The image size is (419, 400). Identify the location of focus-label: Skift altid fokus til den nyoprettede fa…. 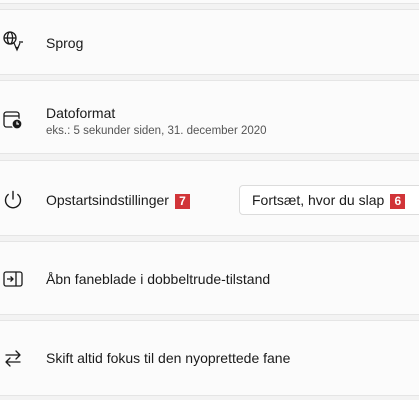
(168, 358).